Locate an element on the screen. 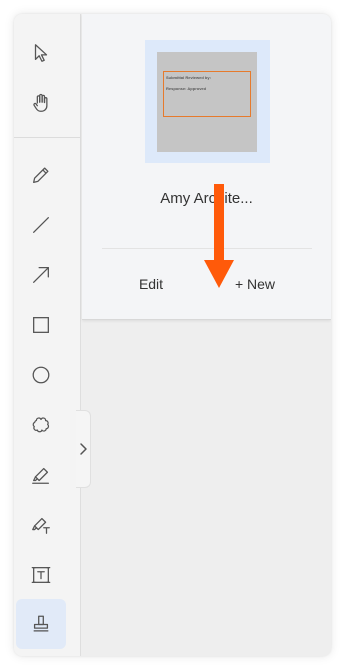  stamp-tool-button is located at coordinates (41, 624).